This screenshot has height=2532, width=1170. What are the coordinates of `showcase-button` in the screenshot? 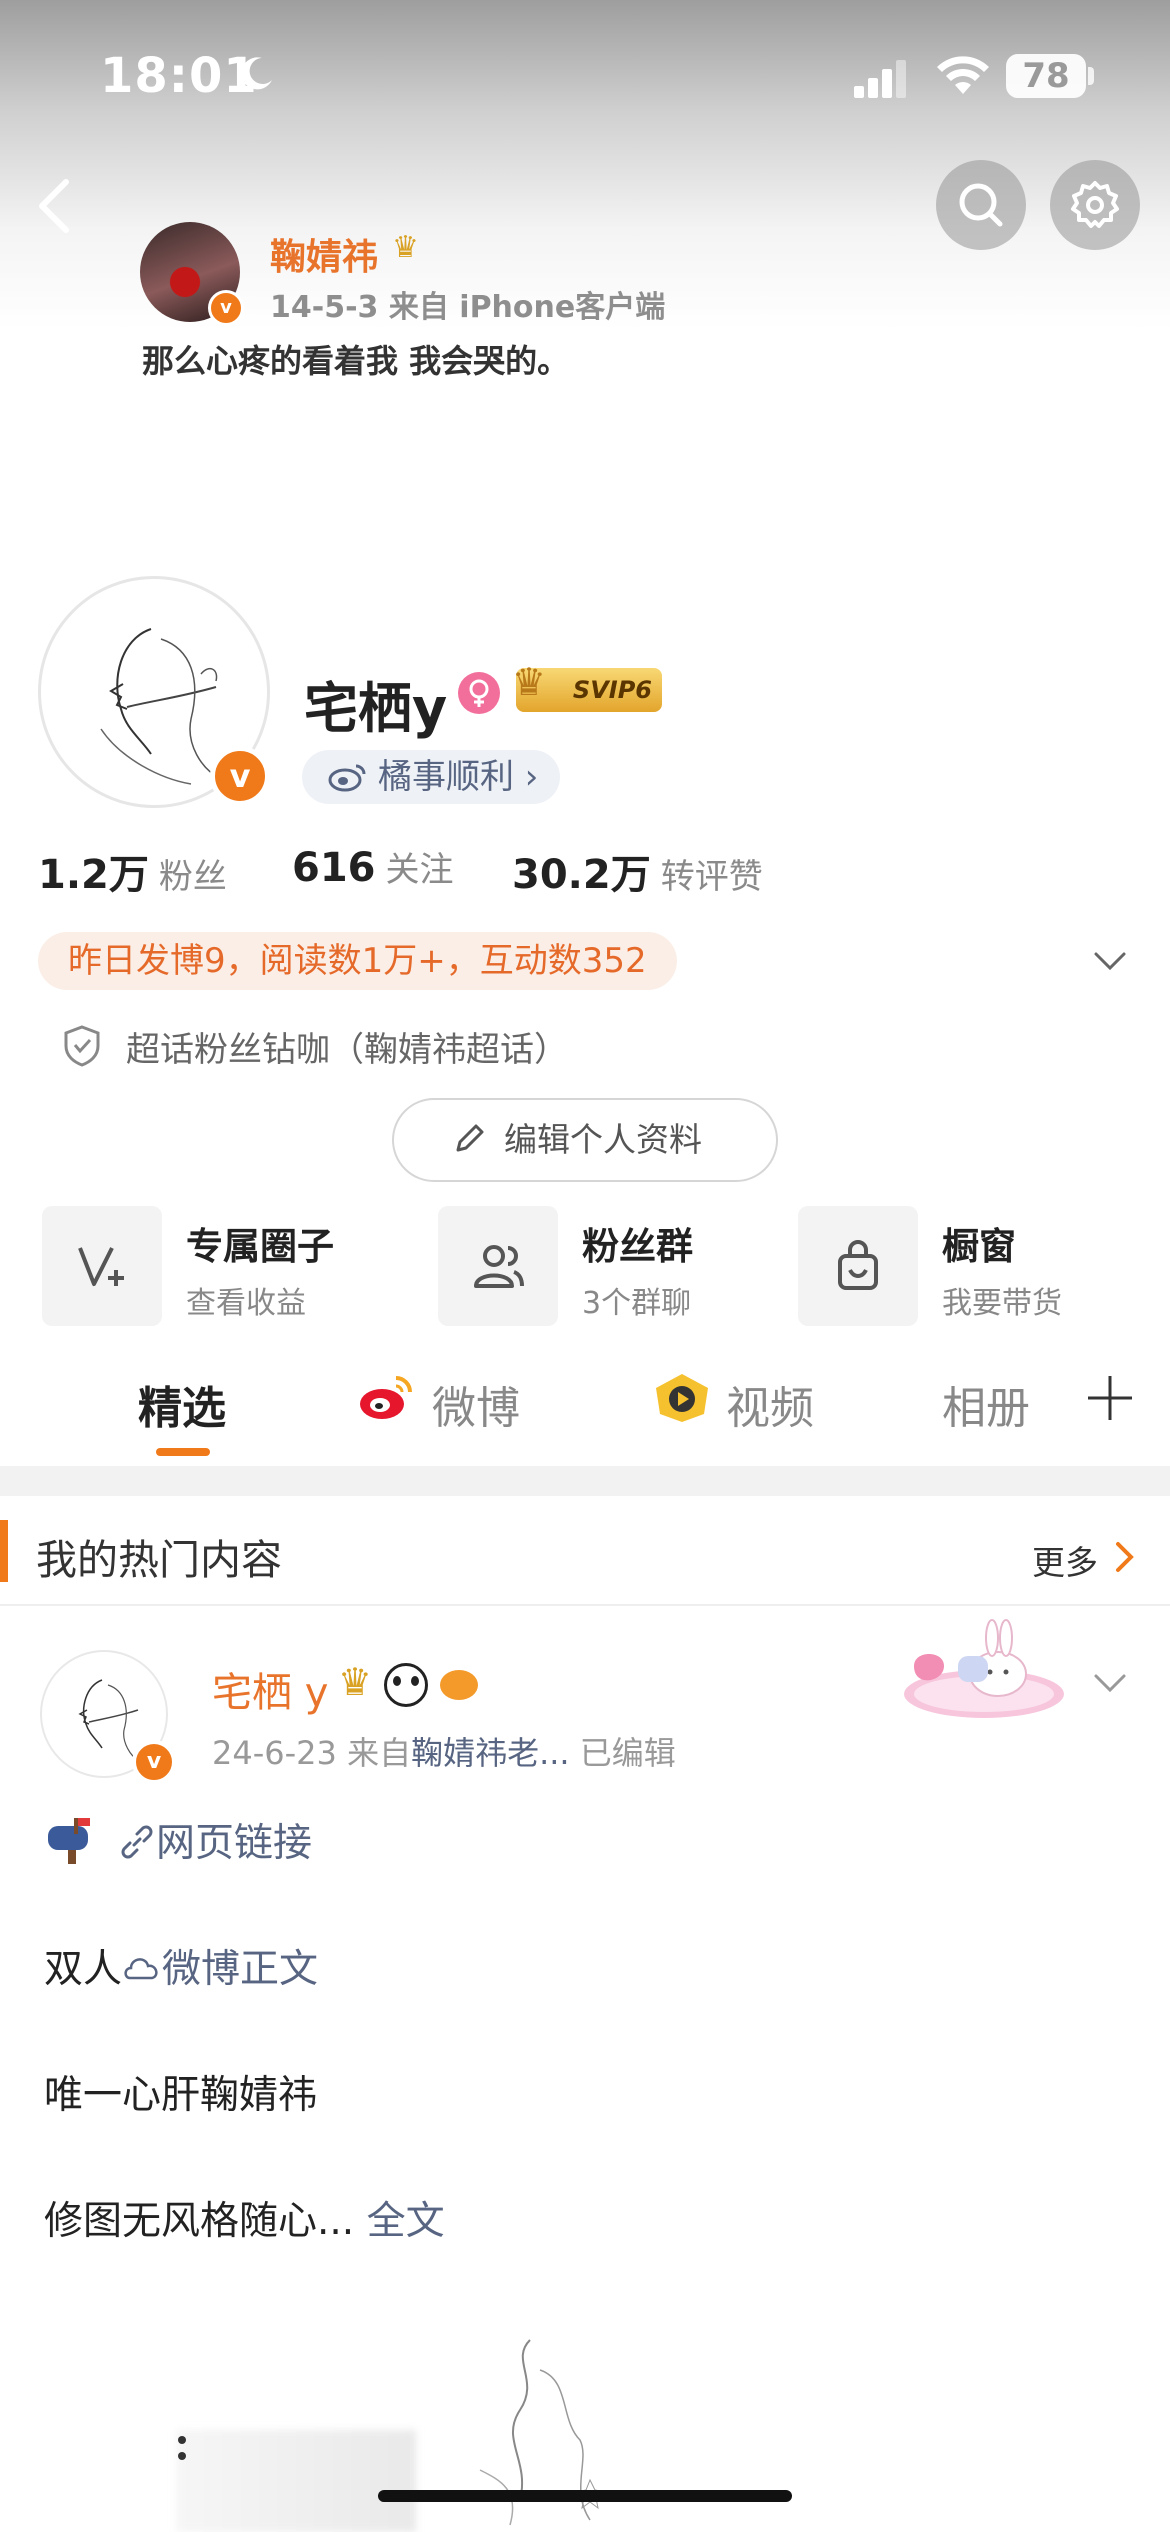 It's located at (858, 1266).